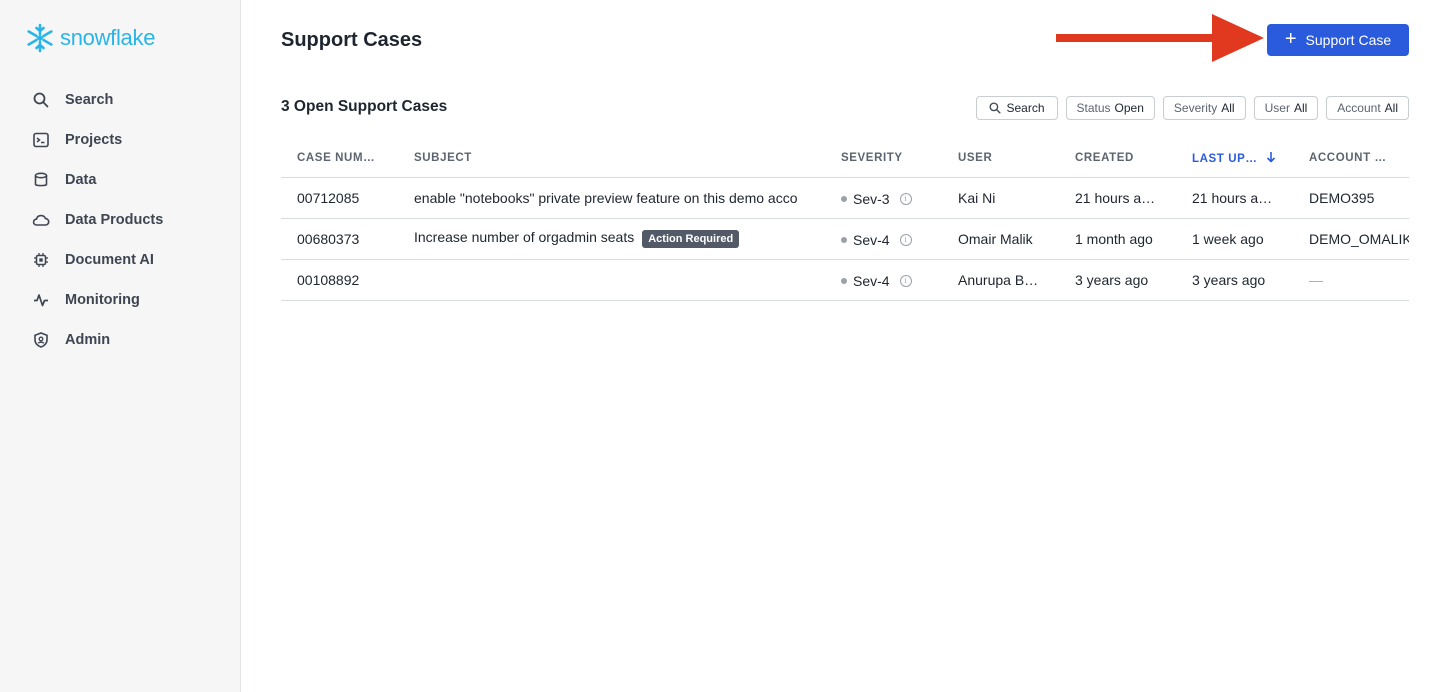  What do you see at coordinates (883, 159) in the screenshot?
I see `column-header-severity: SEVERITY` at bounding box center [883, 159].